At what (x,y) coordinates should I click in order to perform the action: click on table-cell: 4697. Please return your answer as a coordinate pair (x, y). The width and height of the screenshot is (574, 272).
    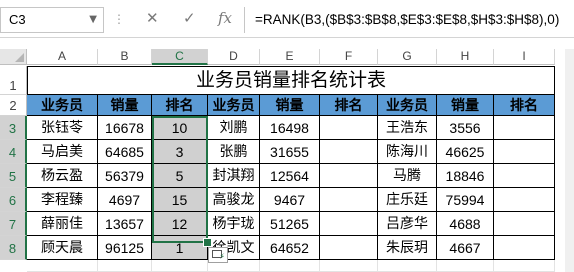
    Looking at the image, I should click on (125, 200).